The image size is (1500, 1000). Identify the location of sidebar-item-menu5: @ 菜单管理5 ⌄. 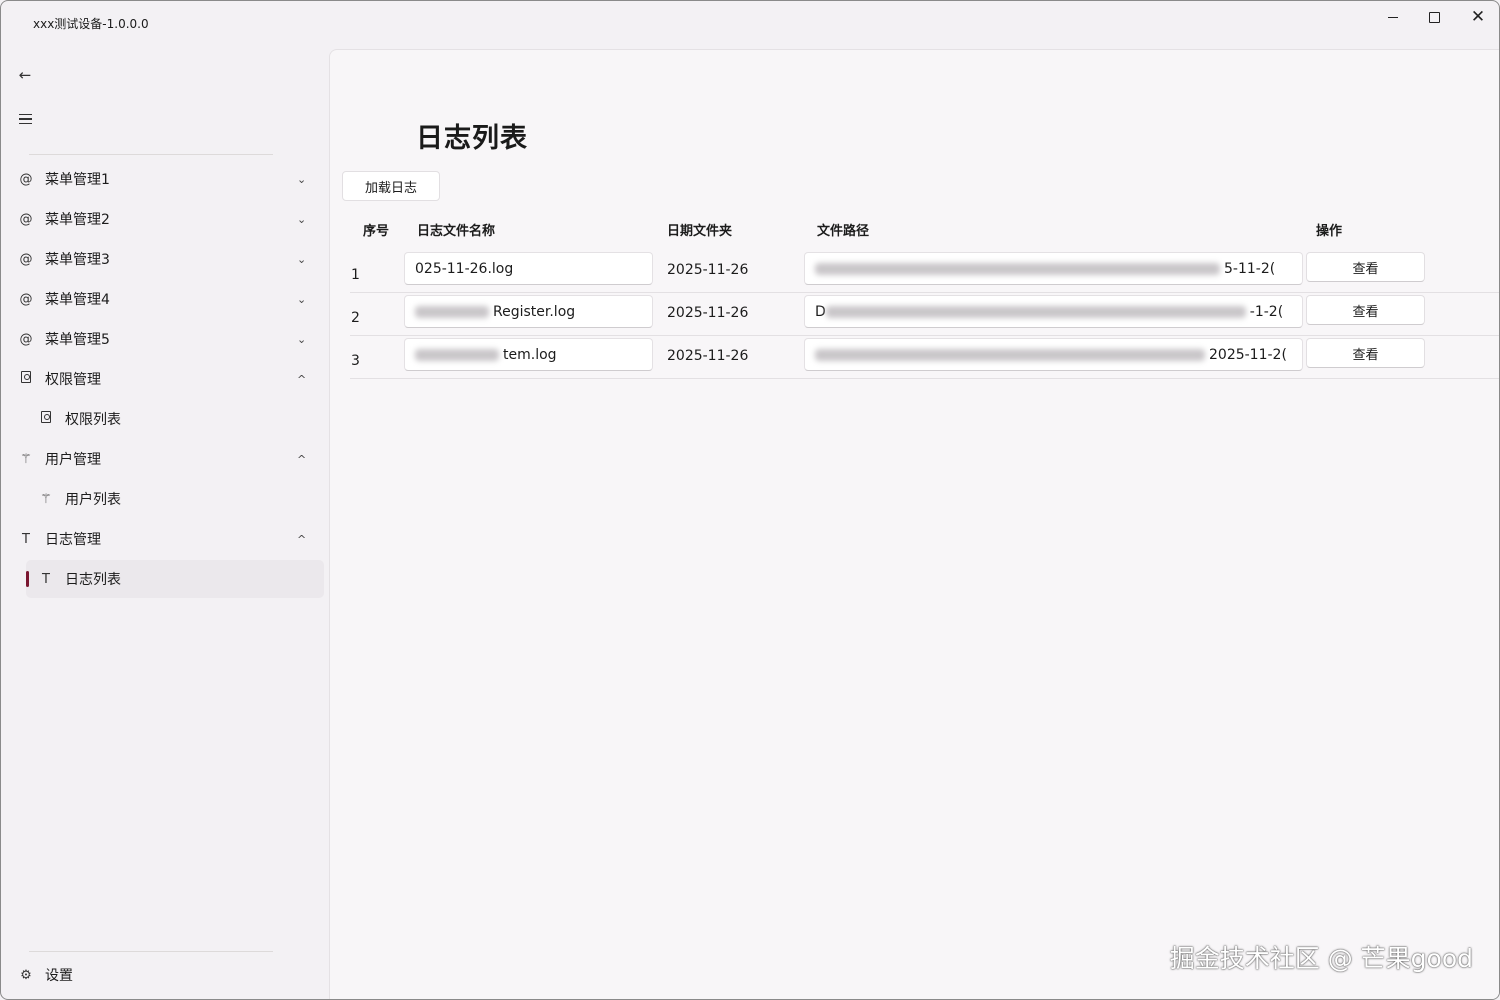
(166, 339).